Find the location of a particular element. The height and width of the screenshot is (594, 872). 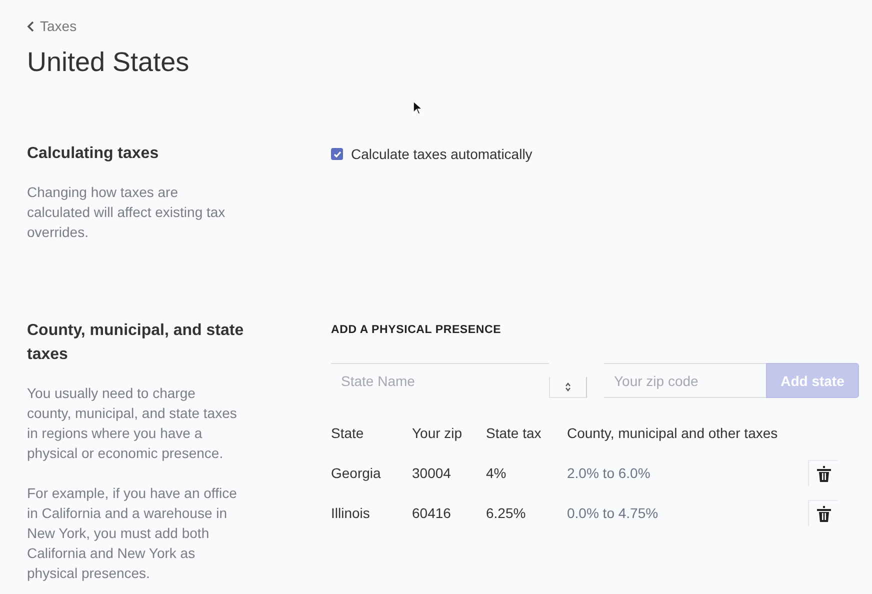

table-cell: 2.0% to 6.0% is located at coordinates (608, 473).